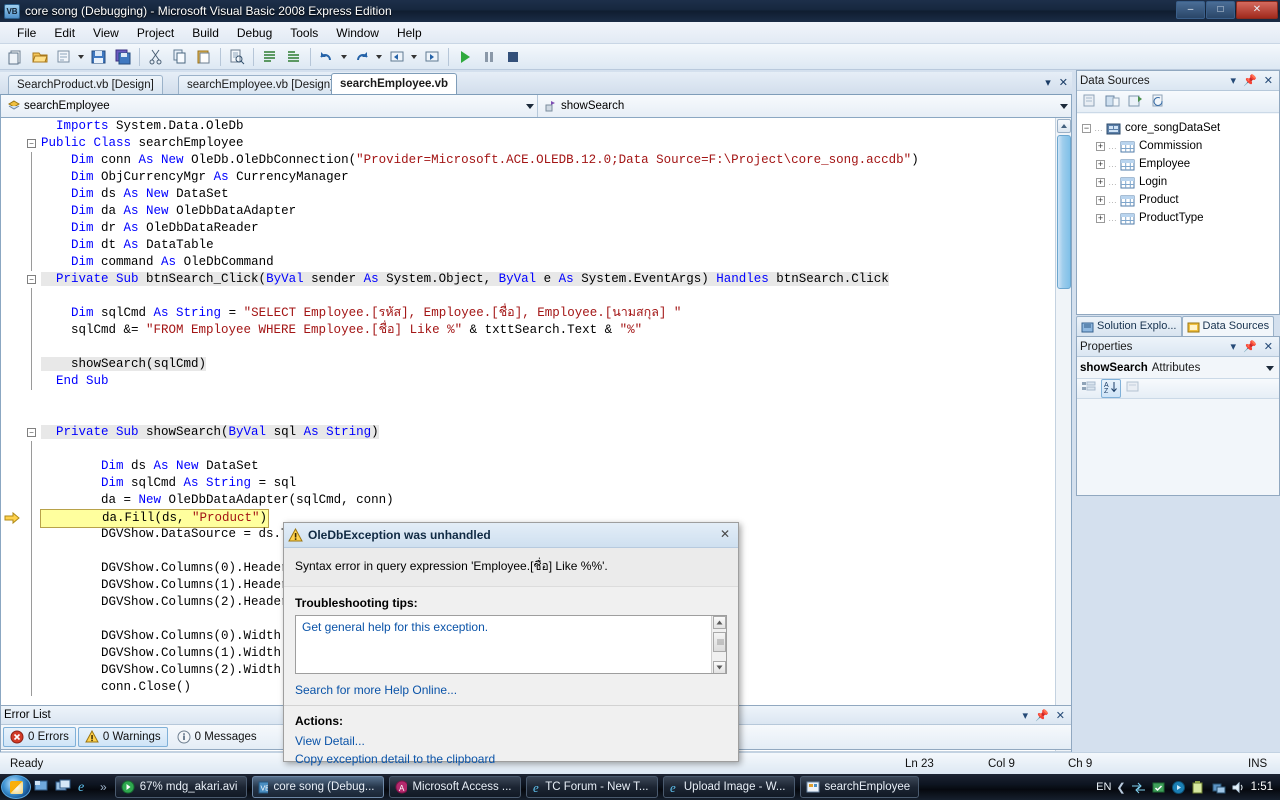  I want to click on tree-node-login: + … Login, so click(1179, 182).